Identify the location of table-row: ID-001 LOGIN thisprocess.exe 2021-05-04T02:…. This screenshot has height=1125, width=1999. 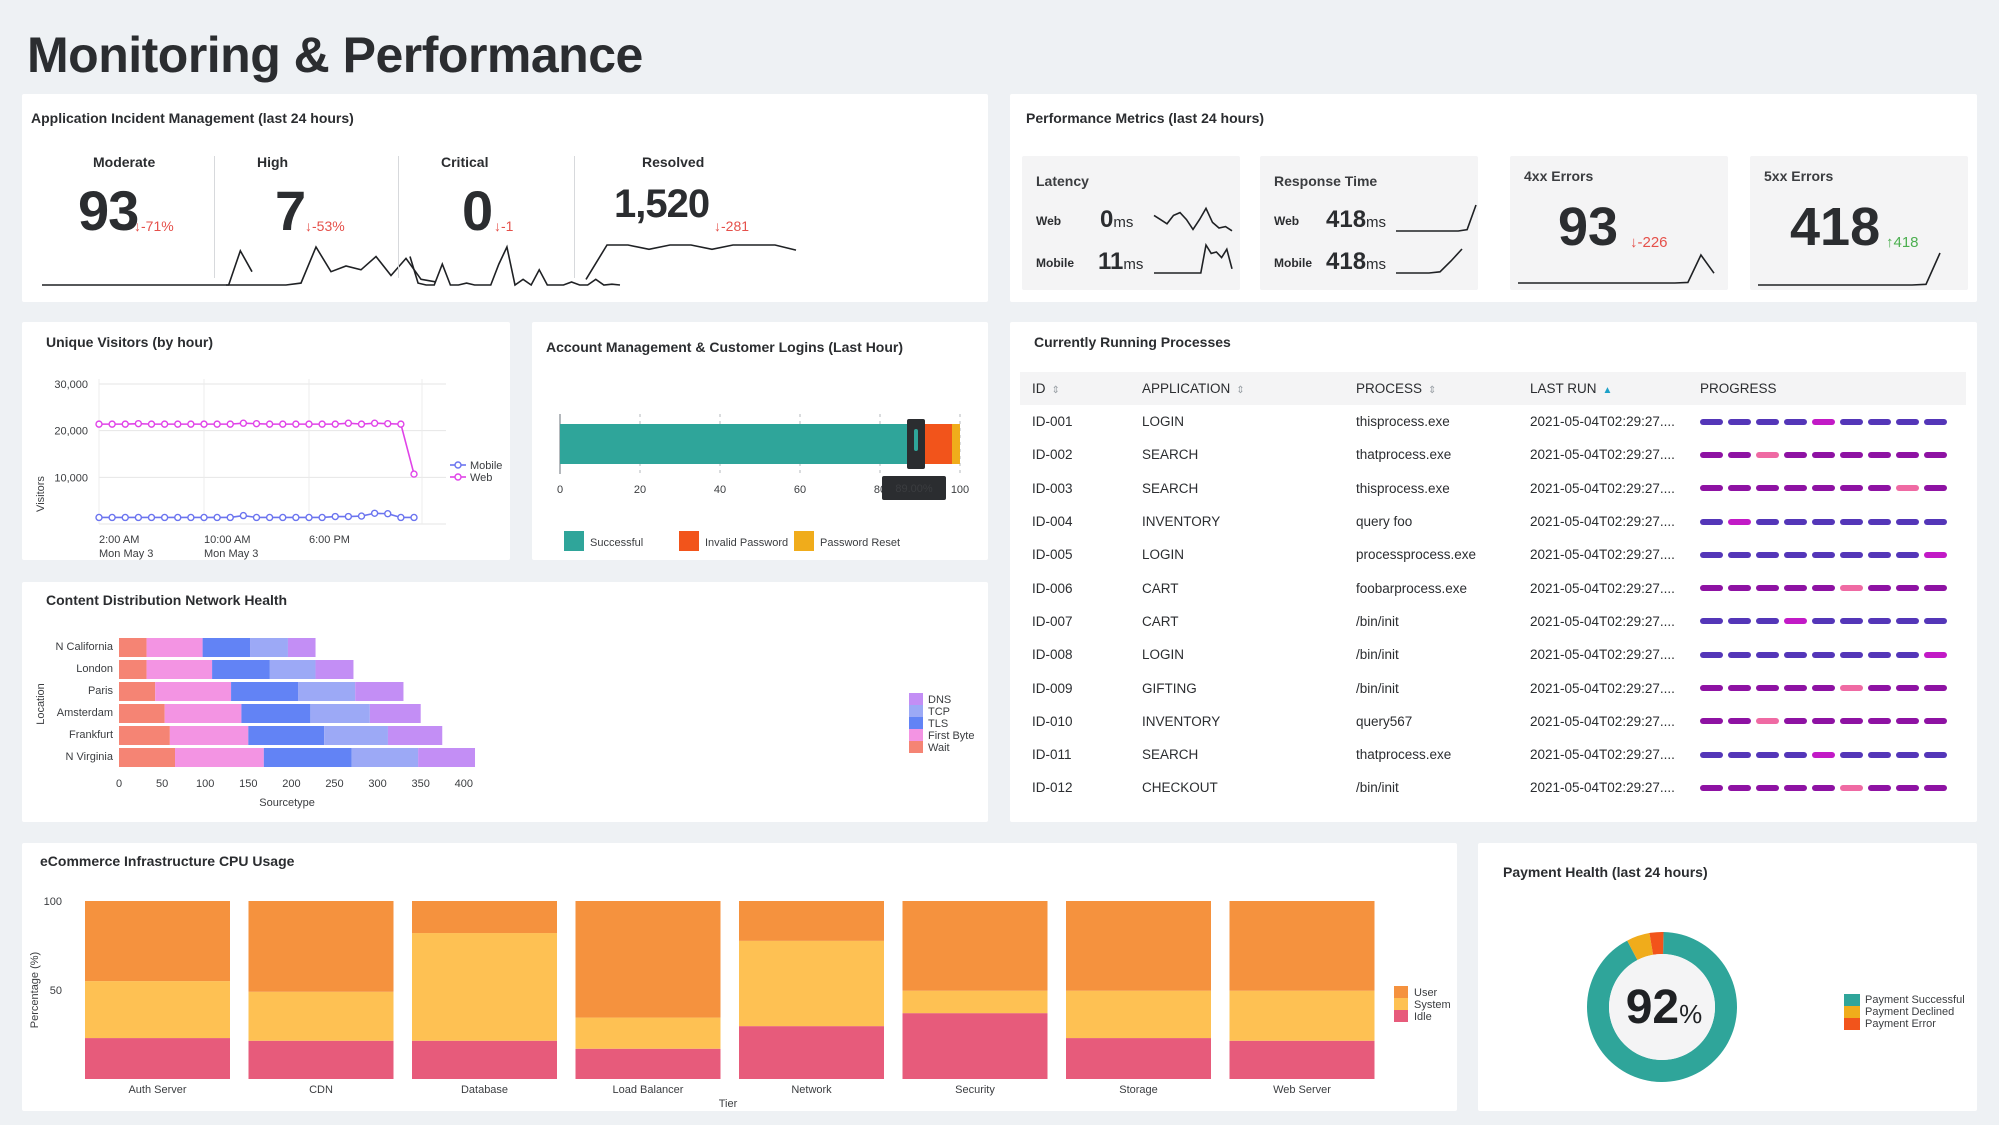
(1493, 421).